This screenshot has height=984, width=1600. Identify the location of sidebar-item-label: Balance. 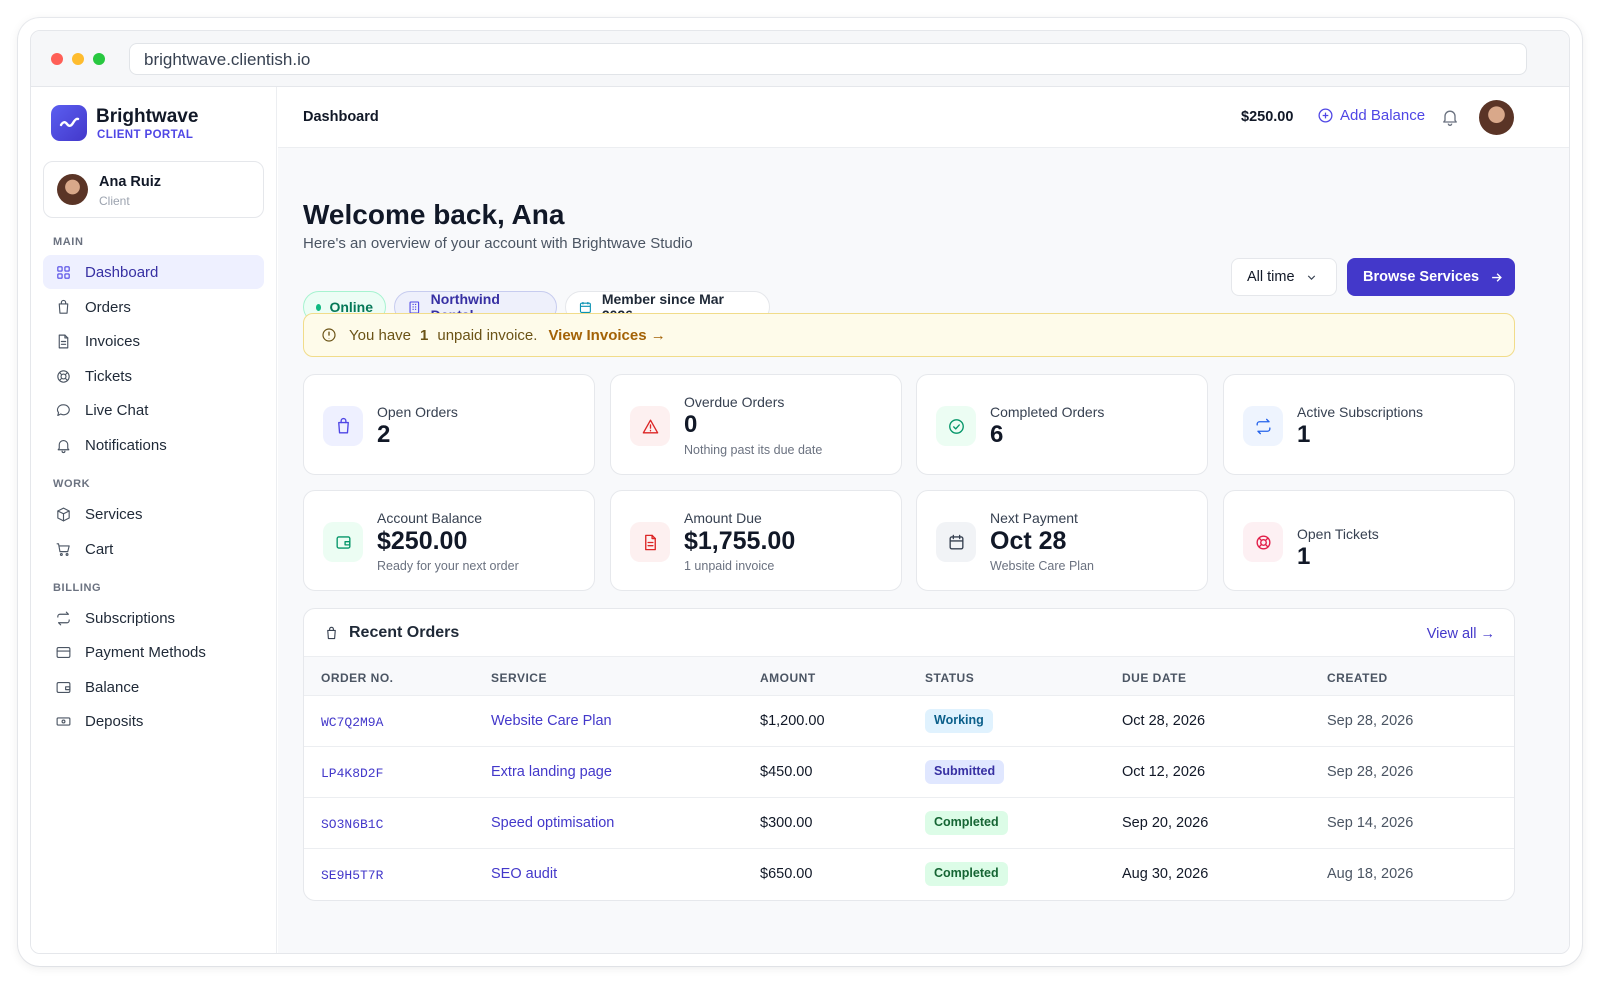
(112, 687).